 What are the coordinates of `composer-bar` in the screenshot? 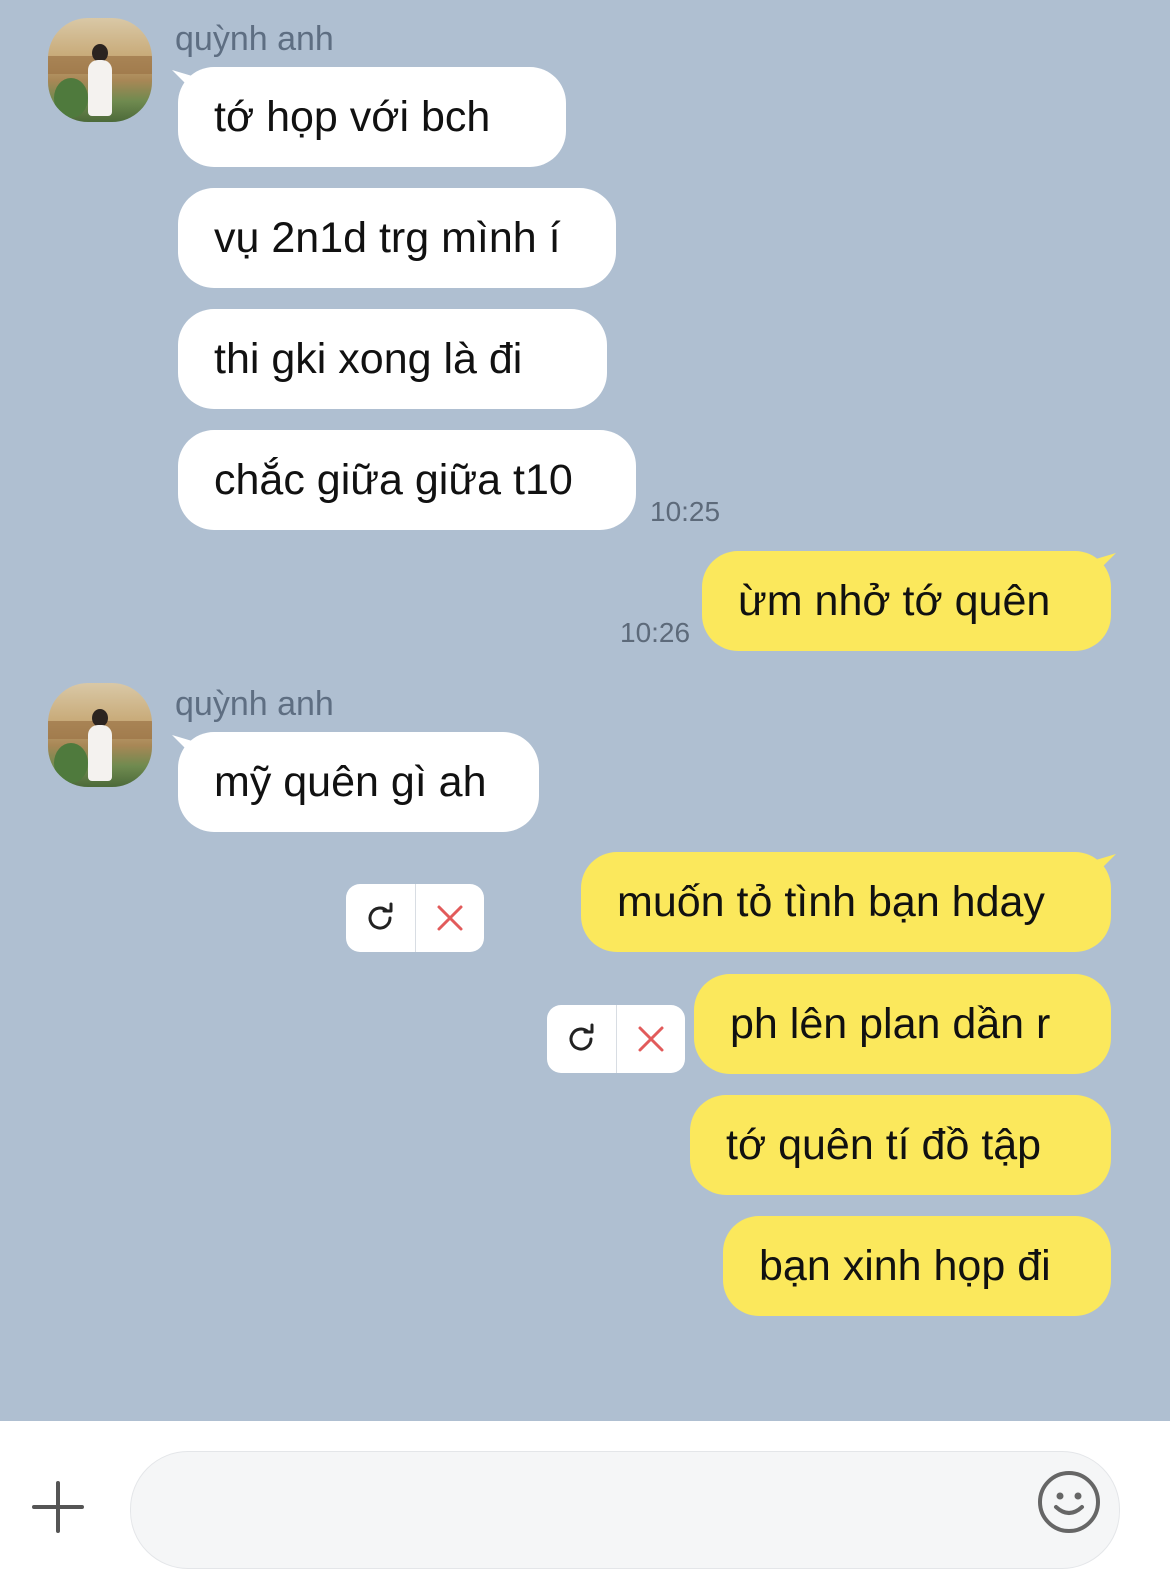 It's located at (585, 1507).